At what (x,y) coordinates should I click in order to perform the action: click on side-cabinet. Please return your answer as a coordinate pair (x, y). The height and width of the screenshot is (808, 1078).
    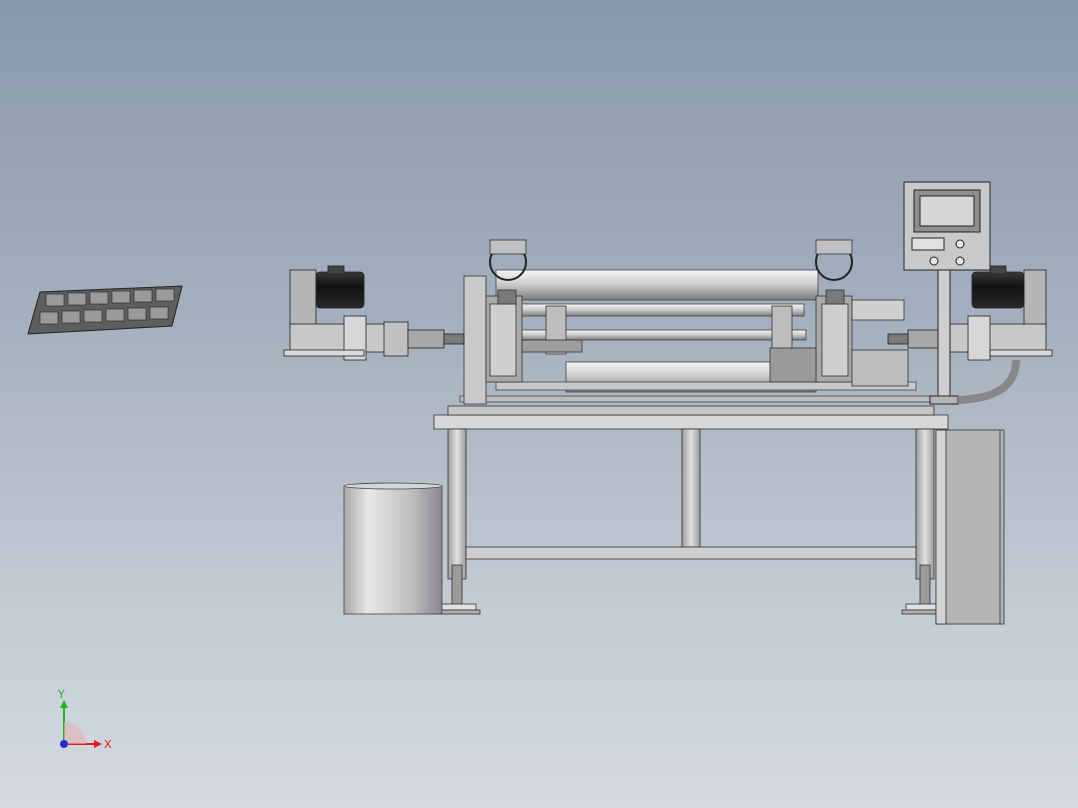
    Looking at the image, I should click on (970, 527).